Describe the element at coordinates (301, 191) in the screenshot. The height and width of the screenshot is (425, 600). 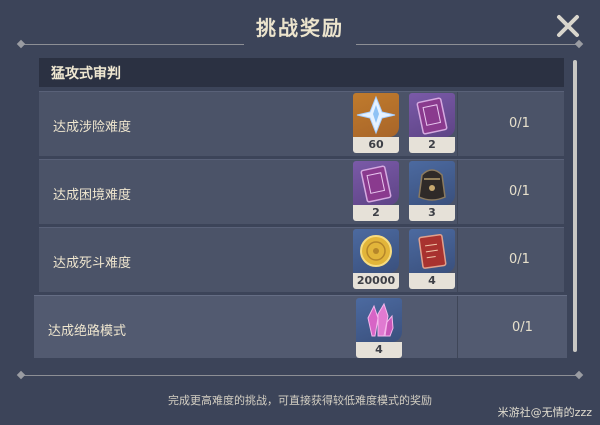
I see `reward-row: 达成困境难度 0/1` at that location.